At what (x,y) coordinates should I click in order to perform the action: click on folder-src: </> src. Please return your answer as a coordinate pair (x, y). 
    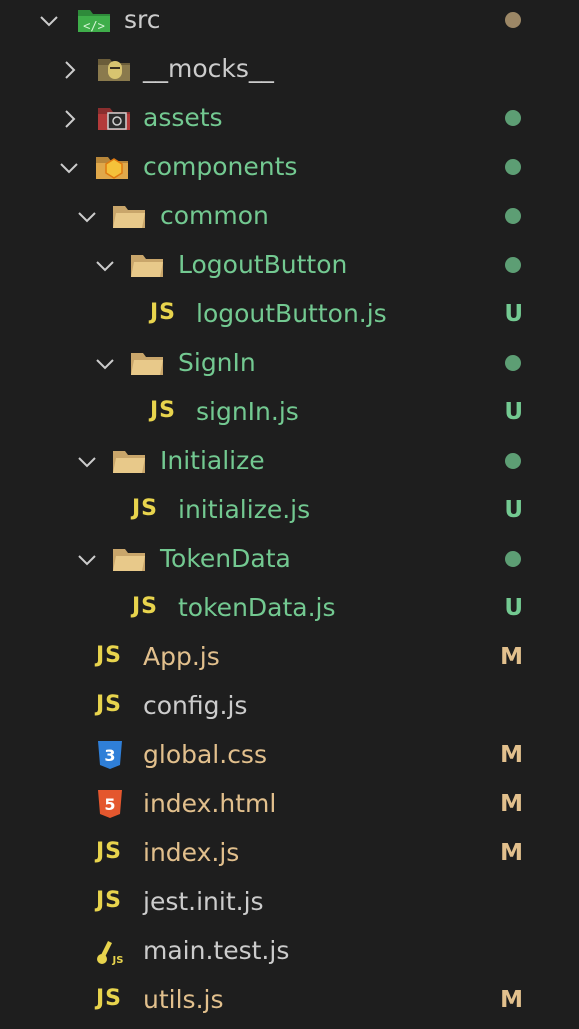
    Looking at the image, I should click on (289, 24).